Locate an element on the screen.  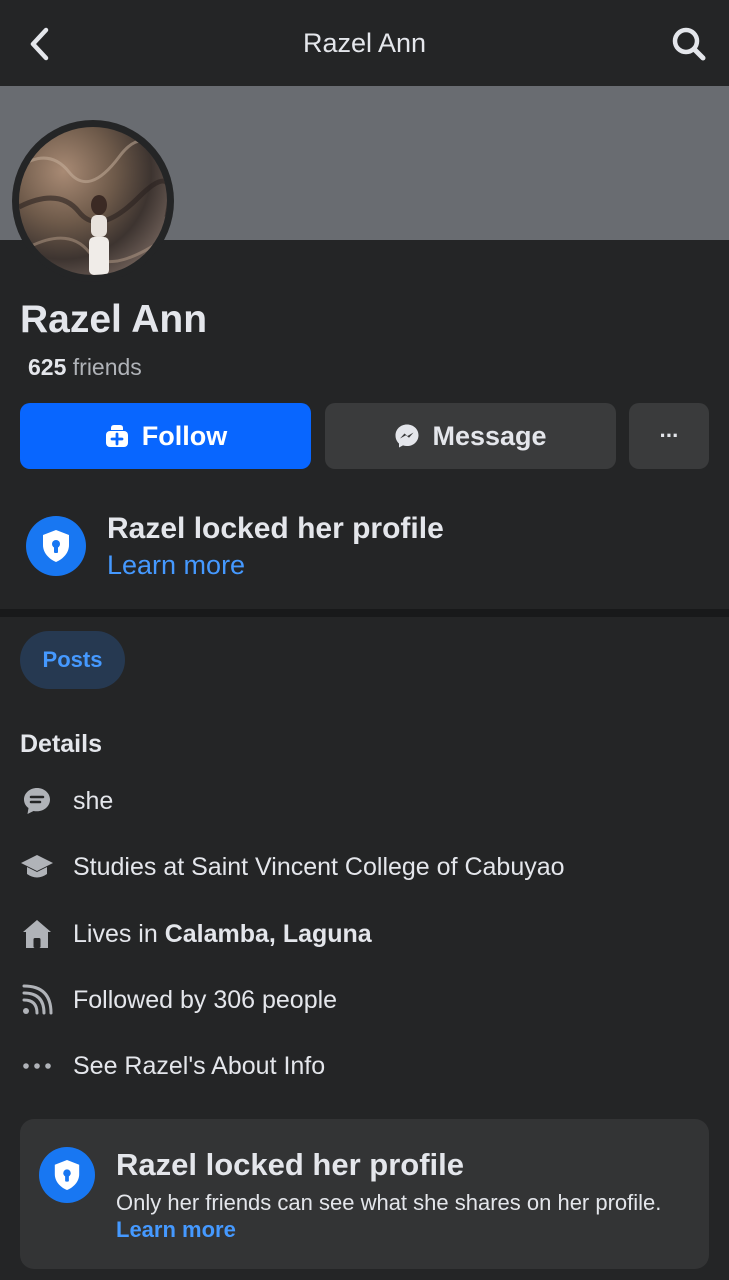
detail-location: Lives in Calamba, Laguna is located at coordinates (196, 934).